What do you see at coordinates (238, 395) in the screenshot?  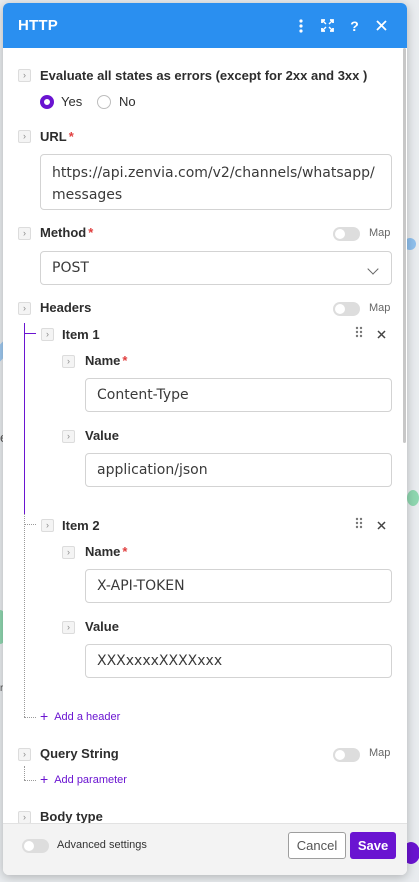 I see `header-name-input: Content-Type` at bounding box center [238, 395].